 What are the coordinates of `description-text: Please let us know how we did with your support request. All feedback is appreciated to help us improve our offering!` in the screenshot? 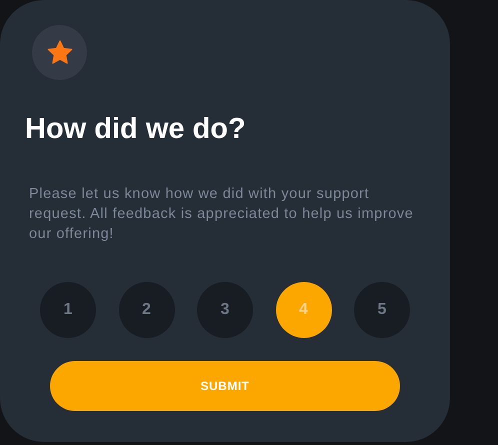 It's located at (221, 214).